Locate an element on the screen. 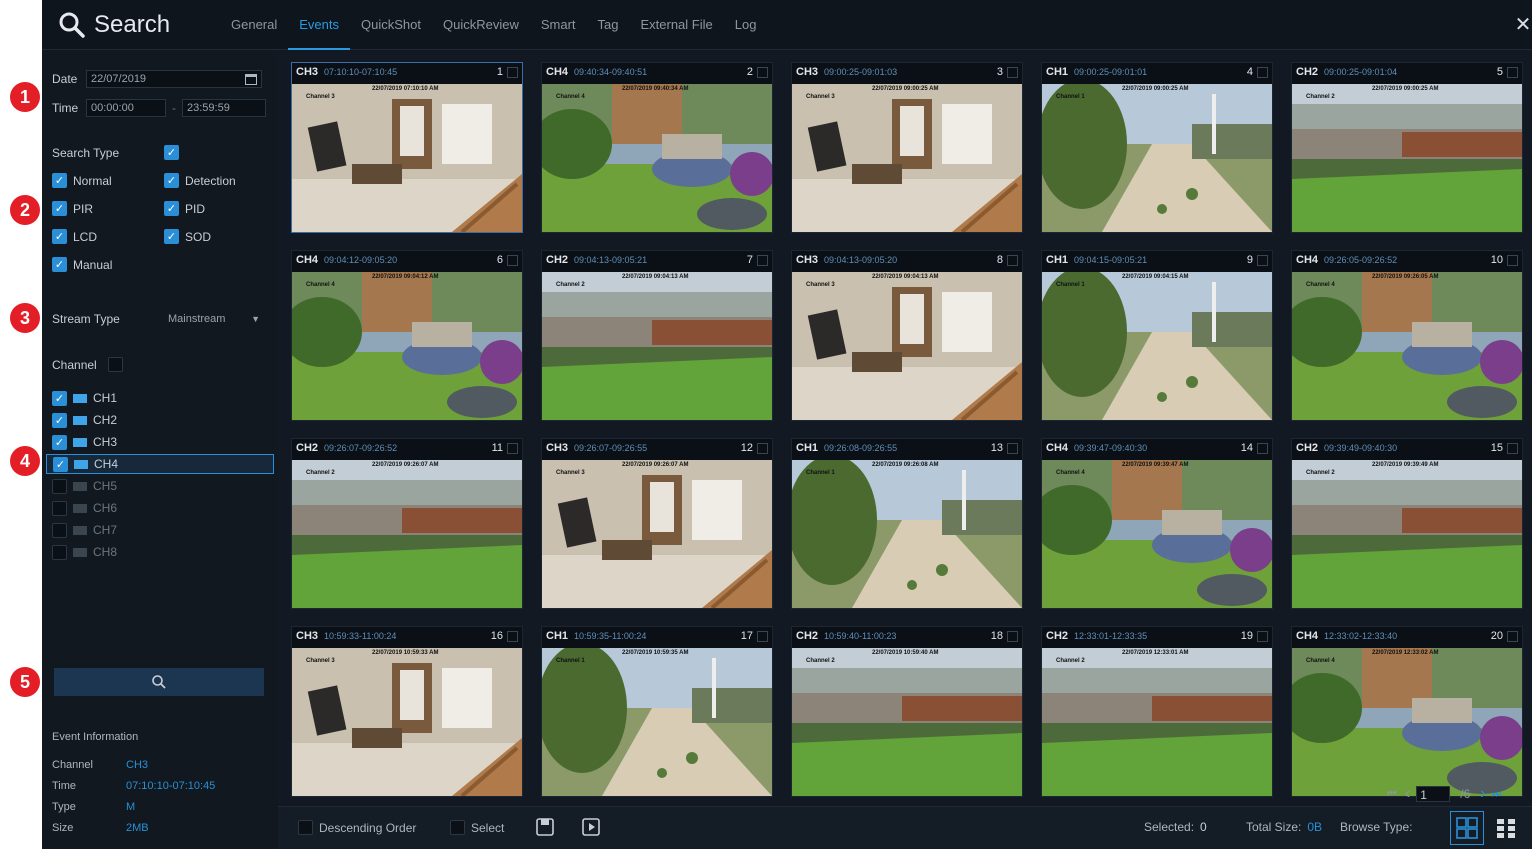 The width and height of the screenshot is (1532, 849). save-button is located at coordinates (545, 827).